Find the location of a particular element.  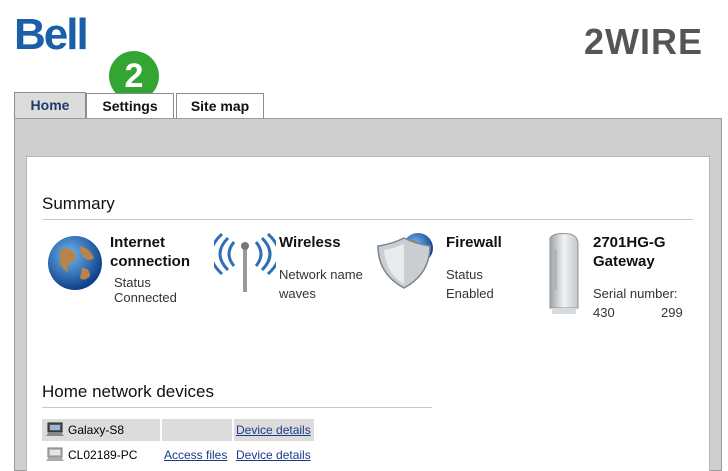

wireless-title: Wireless is located at coordinates (310, 242).